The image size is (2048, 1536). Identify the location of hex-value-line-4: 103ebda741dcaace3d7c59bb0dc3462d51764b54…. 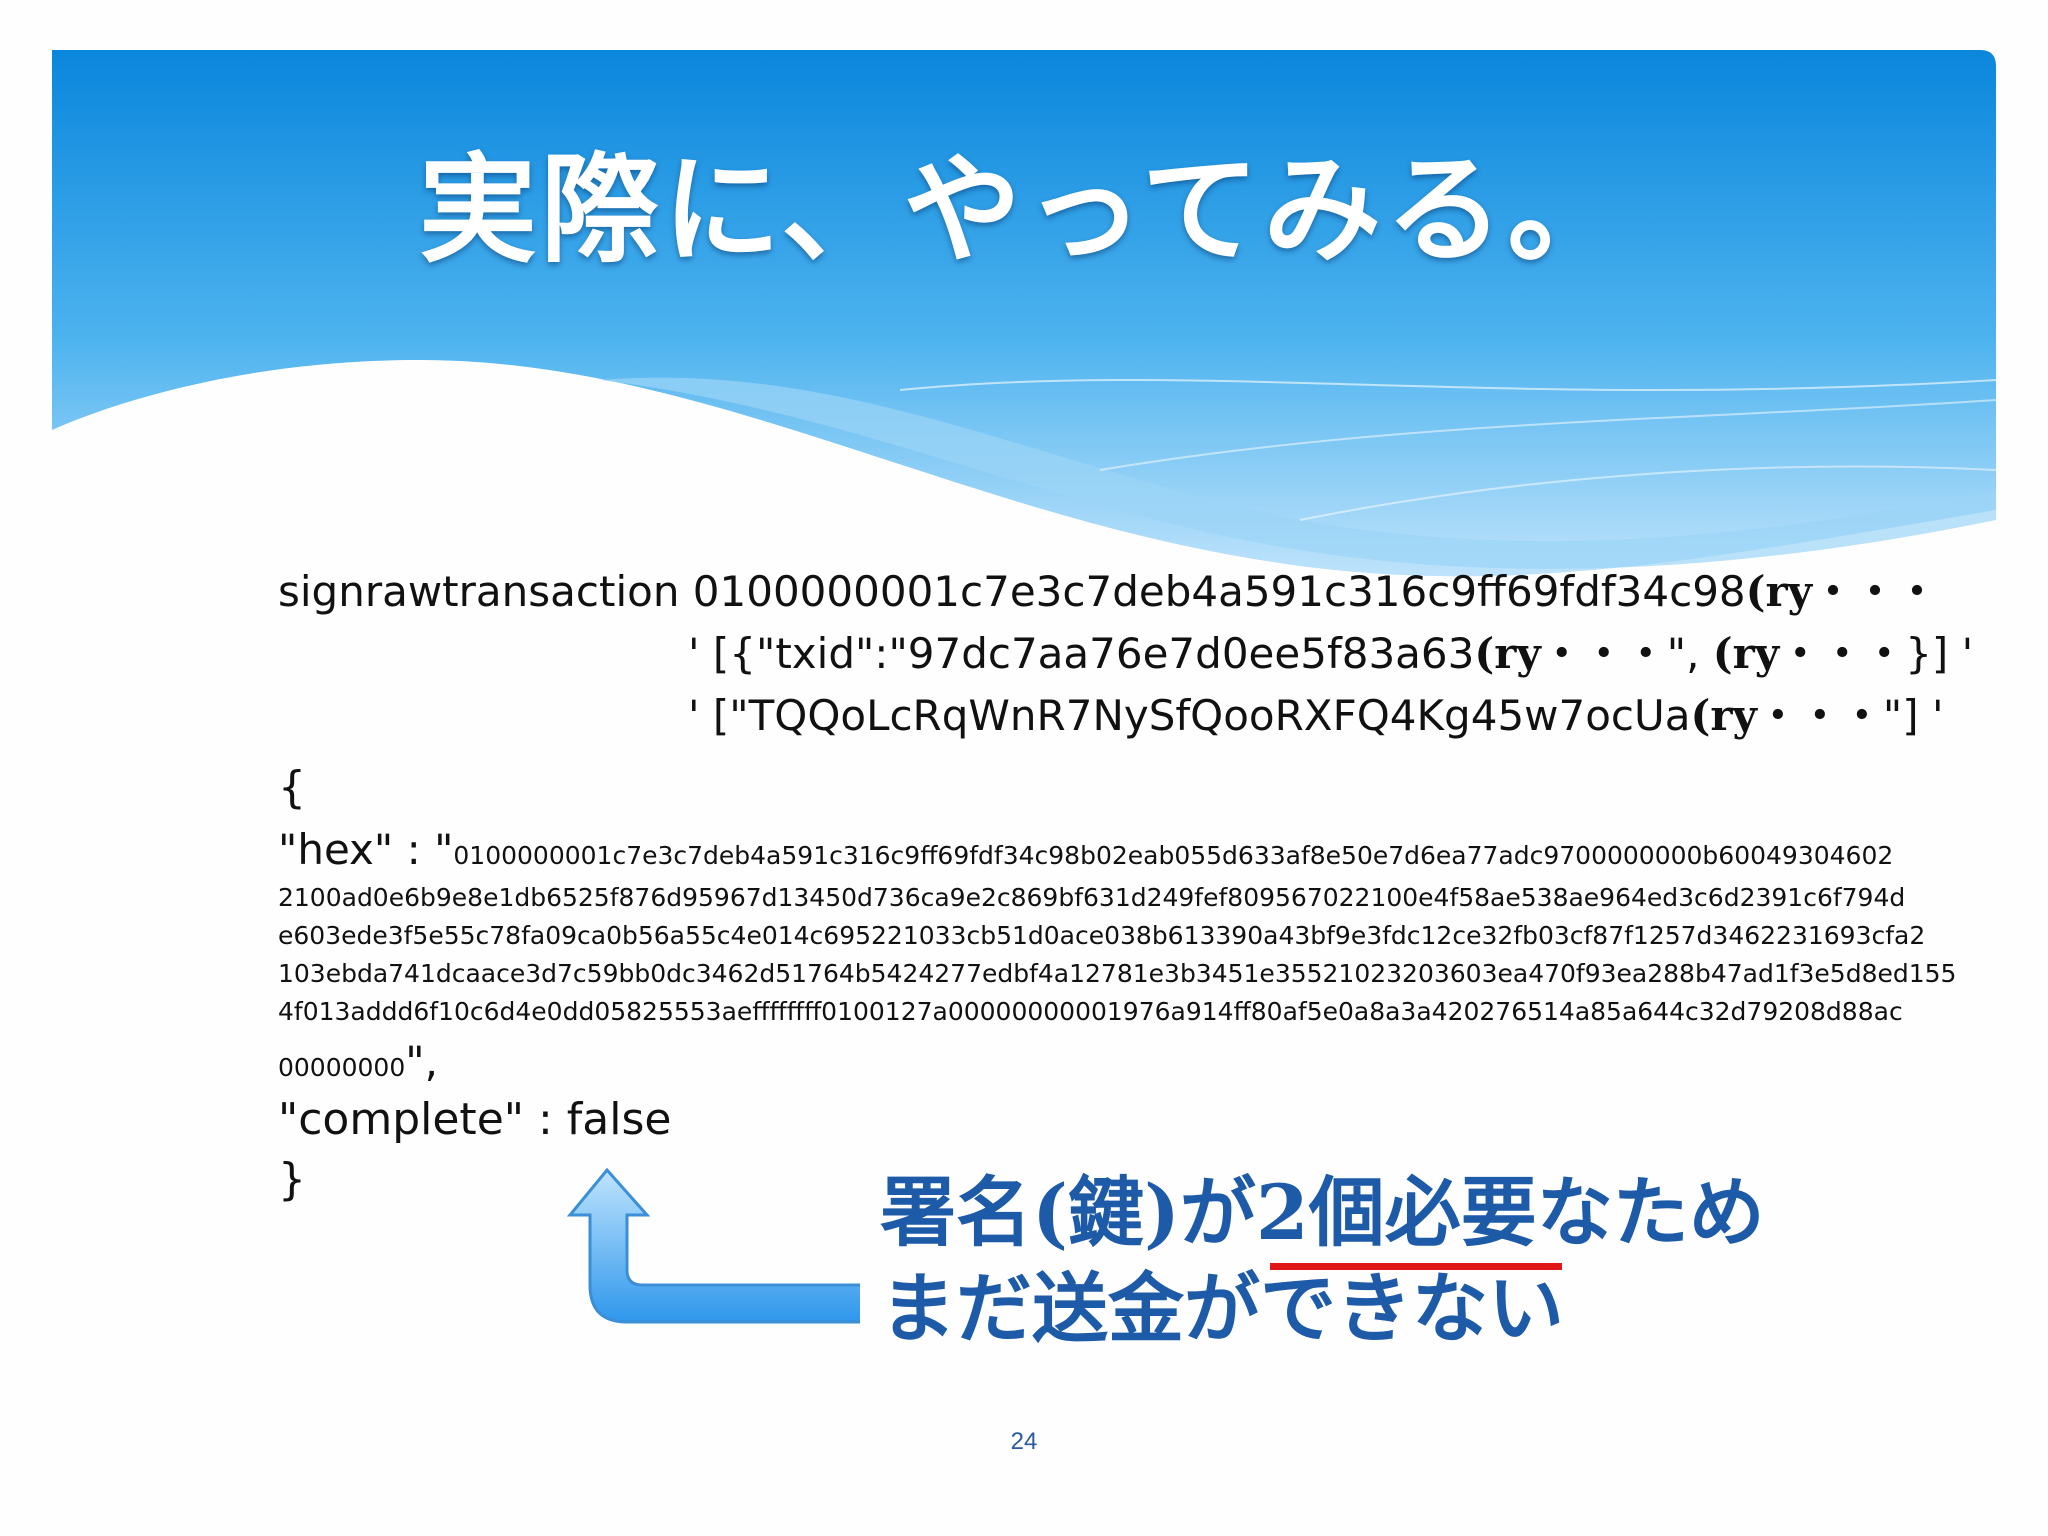
(1117, 973).